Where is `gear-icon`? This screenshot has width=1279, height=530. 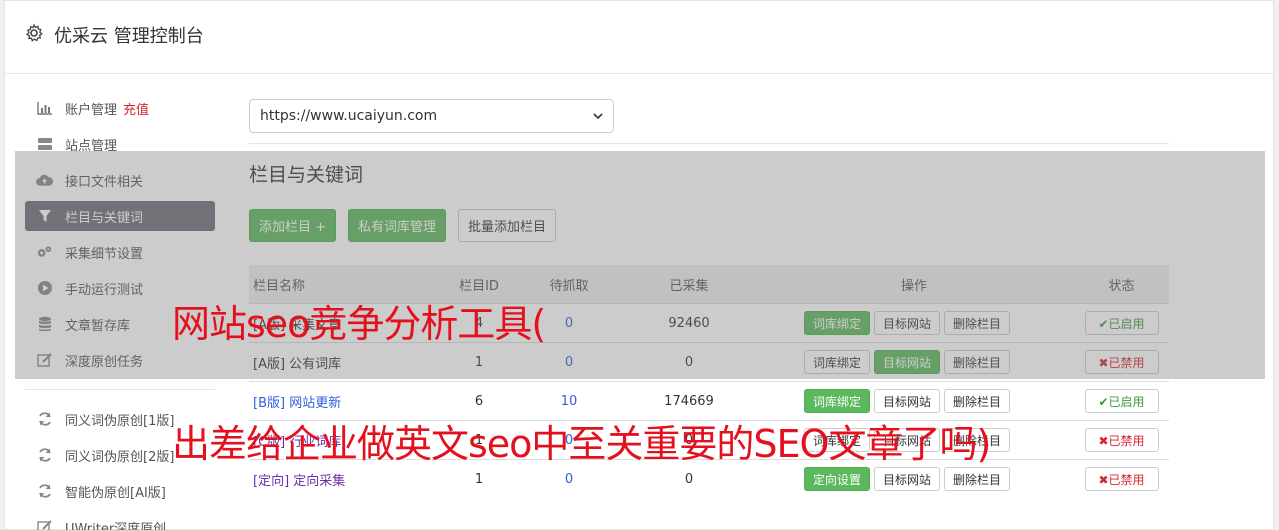 gear-icon is located at coordinates (34, 32).